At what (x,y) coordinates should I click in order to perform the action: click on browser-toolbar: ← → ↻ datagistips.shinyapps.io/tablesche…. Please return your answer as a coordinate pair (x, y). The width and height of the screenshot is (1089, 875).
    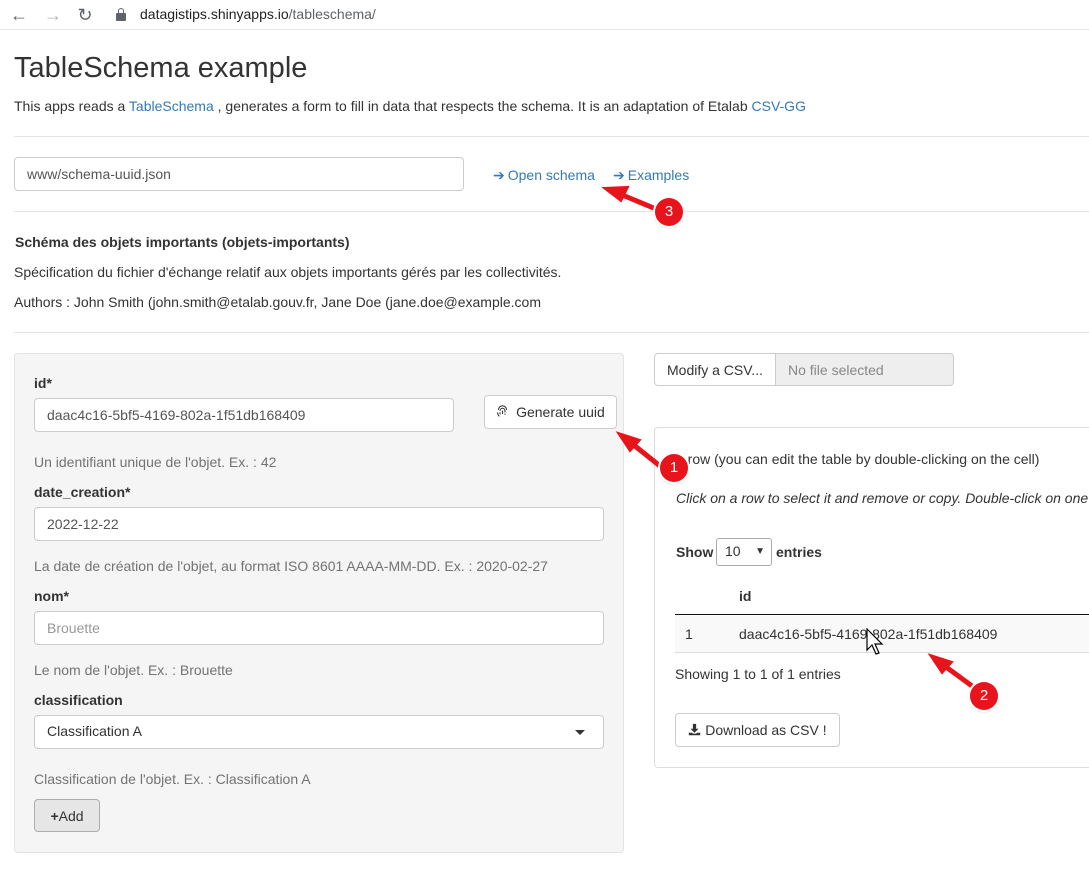
    Looking at the image, I should click on (544, 15).